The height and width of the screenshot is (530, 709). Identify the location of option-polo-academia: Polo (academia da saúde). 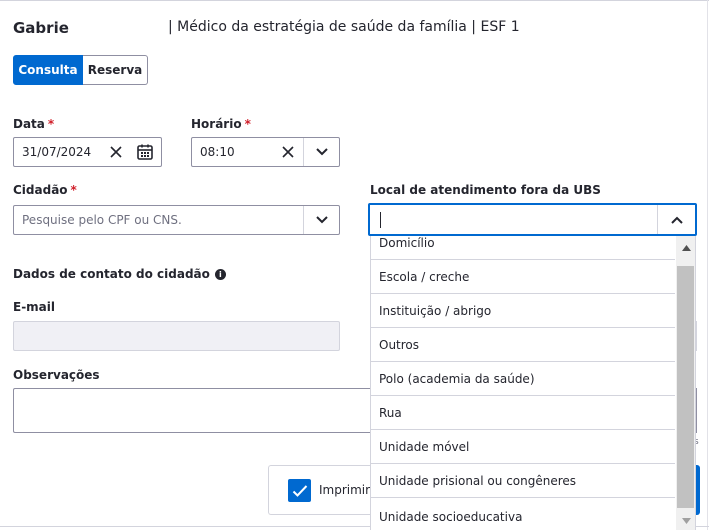
(523, 379).